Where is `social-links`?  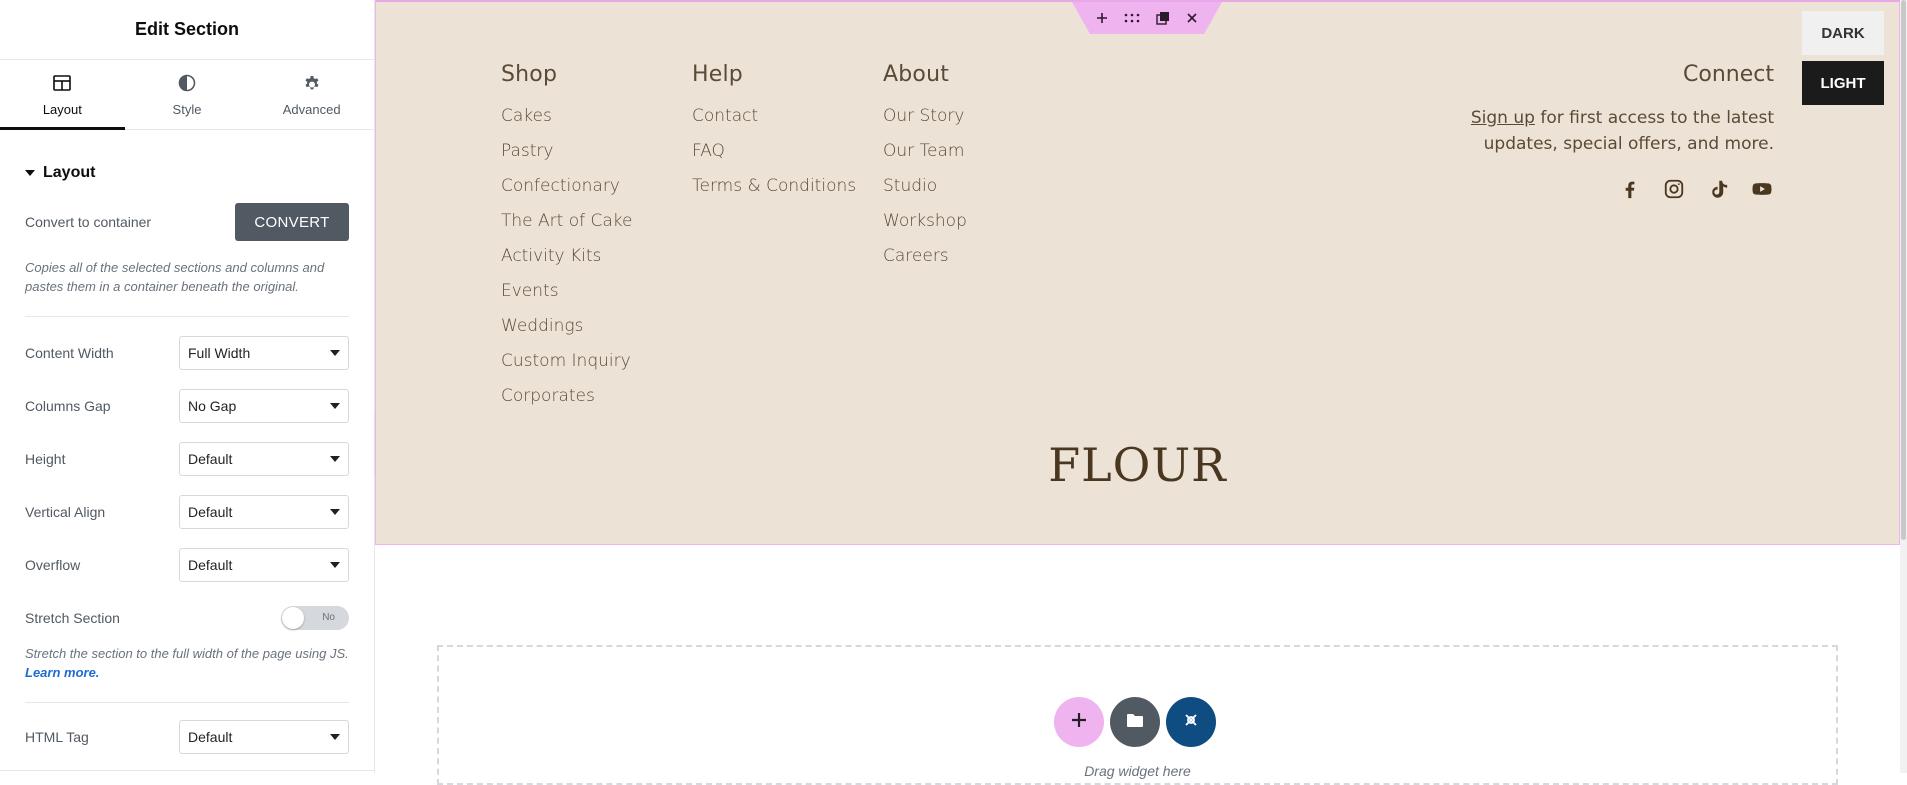
social-links is located at coordinates (1604, 189).